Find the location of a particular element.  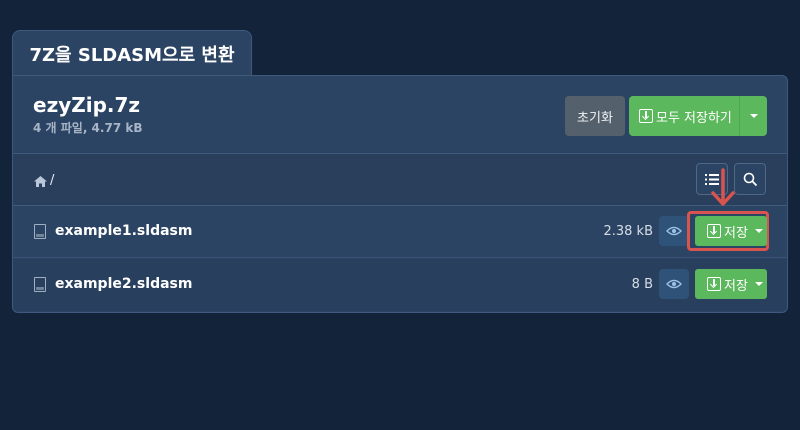

save-all-dropdown is located at coordinates (753, 116).